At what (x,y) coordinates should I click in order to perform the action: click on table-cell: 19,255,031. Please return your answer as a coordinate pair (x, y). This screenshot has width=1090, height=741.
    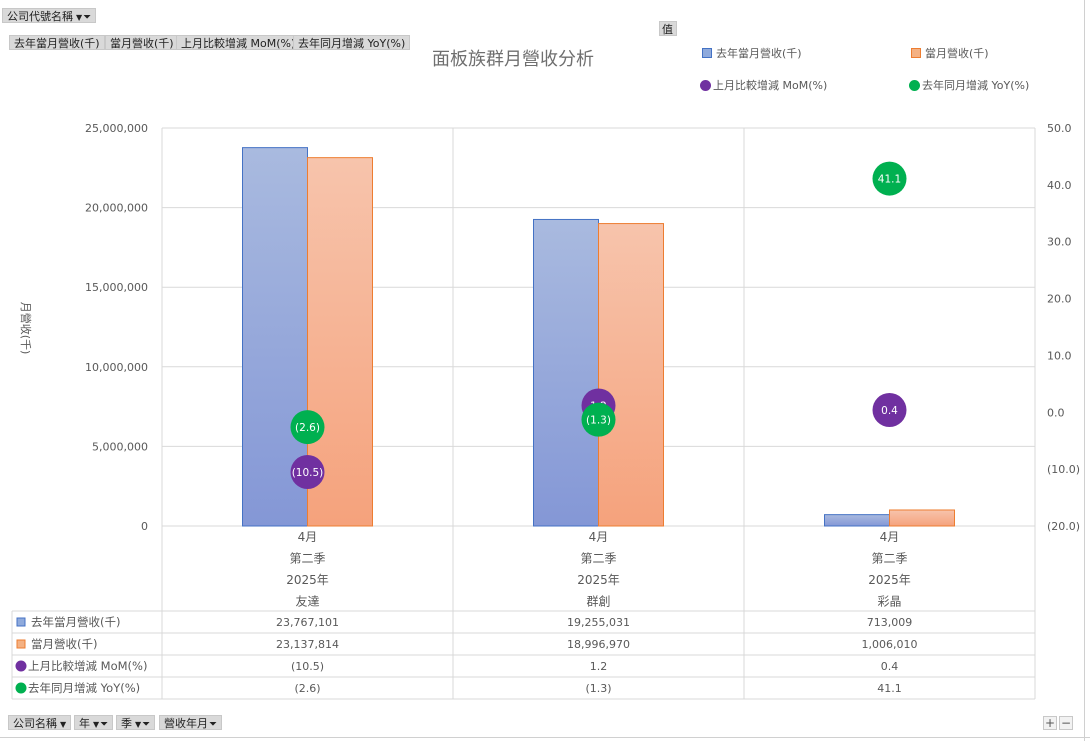
    Looking at the image, I should click on (598, 622).